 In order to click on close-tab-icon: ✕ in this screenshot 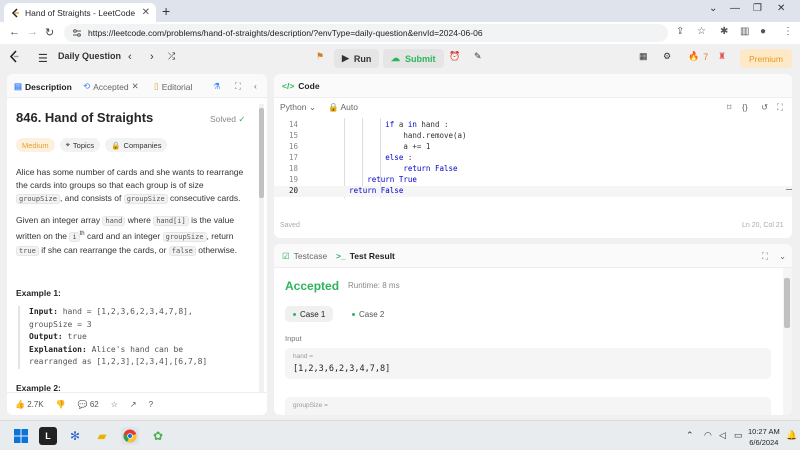, I will do `click(146, 12)`.